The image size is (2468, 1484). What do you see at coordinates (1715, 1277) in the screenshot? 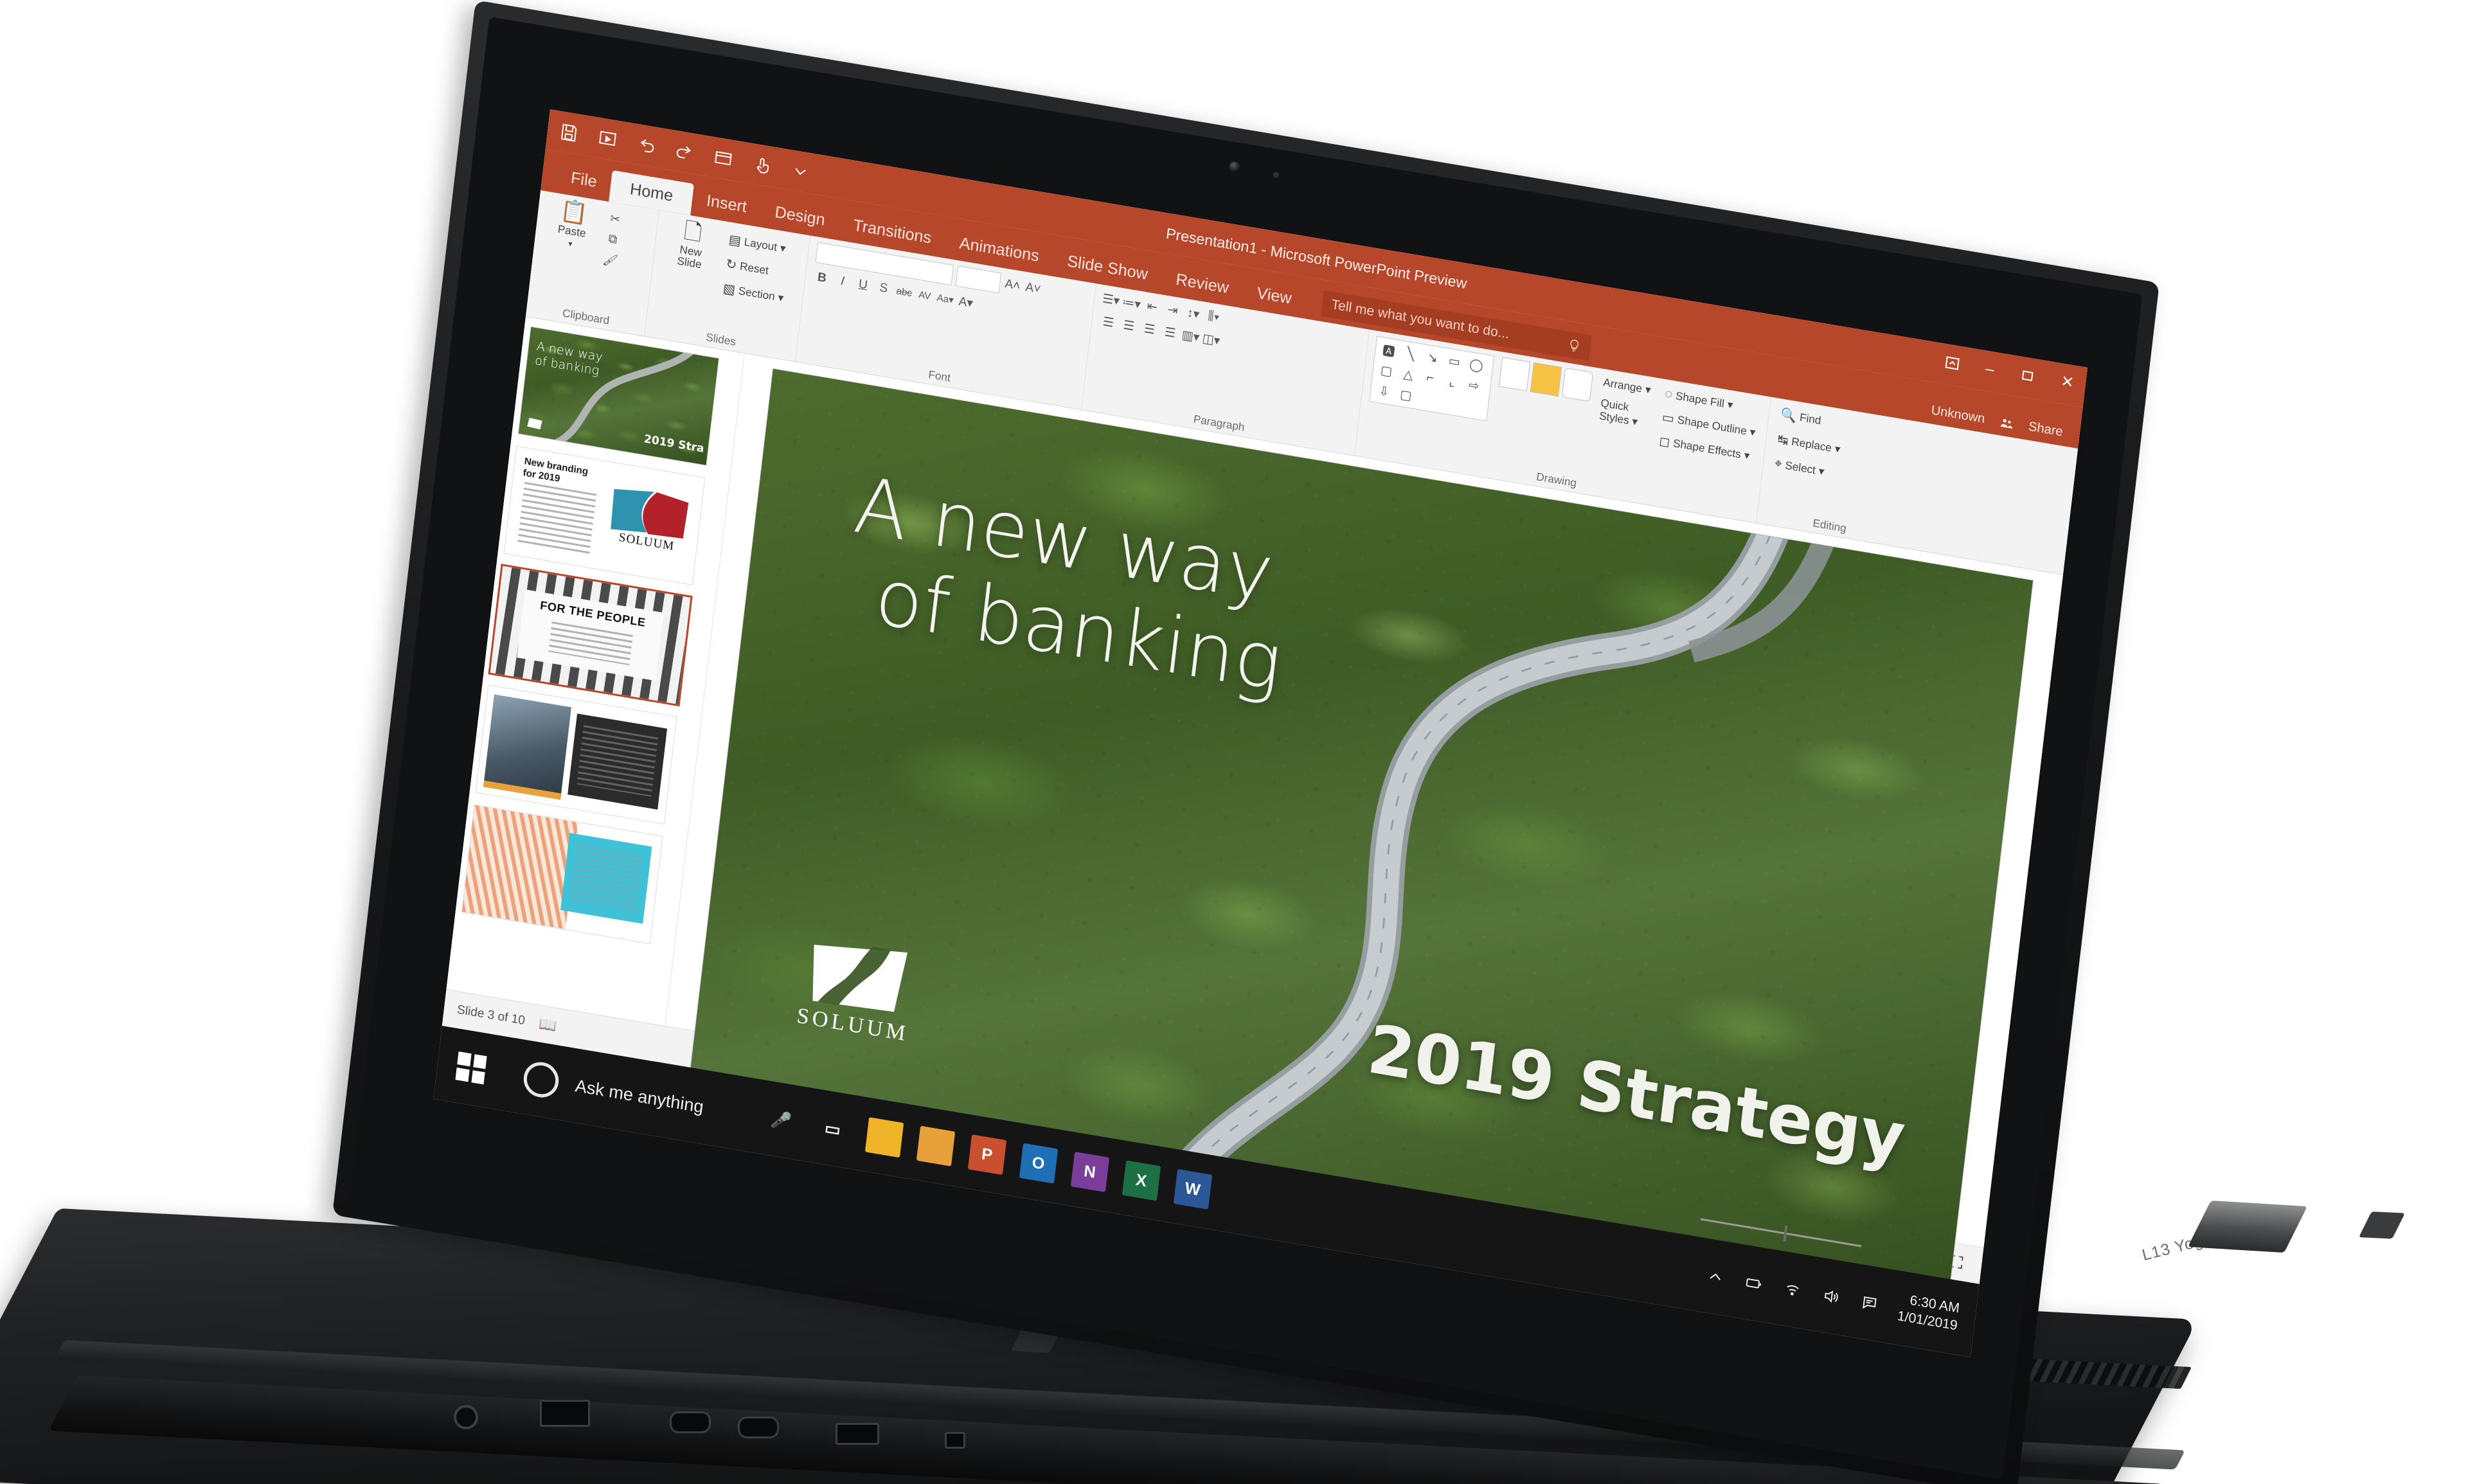
I see `show-hidden-icons-chevron-up-icon` at bounding box center [1715, 1277].